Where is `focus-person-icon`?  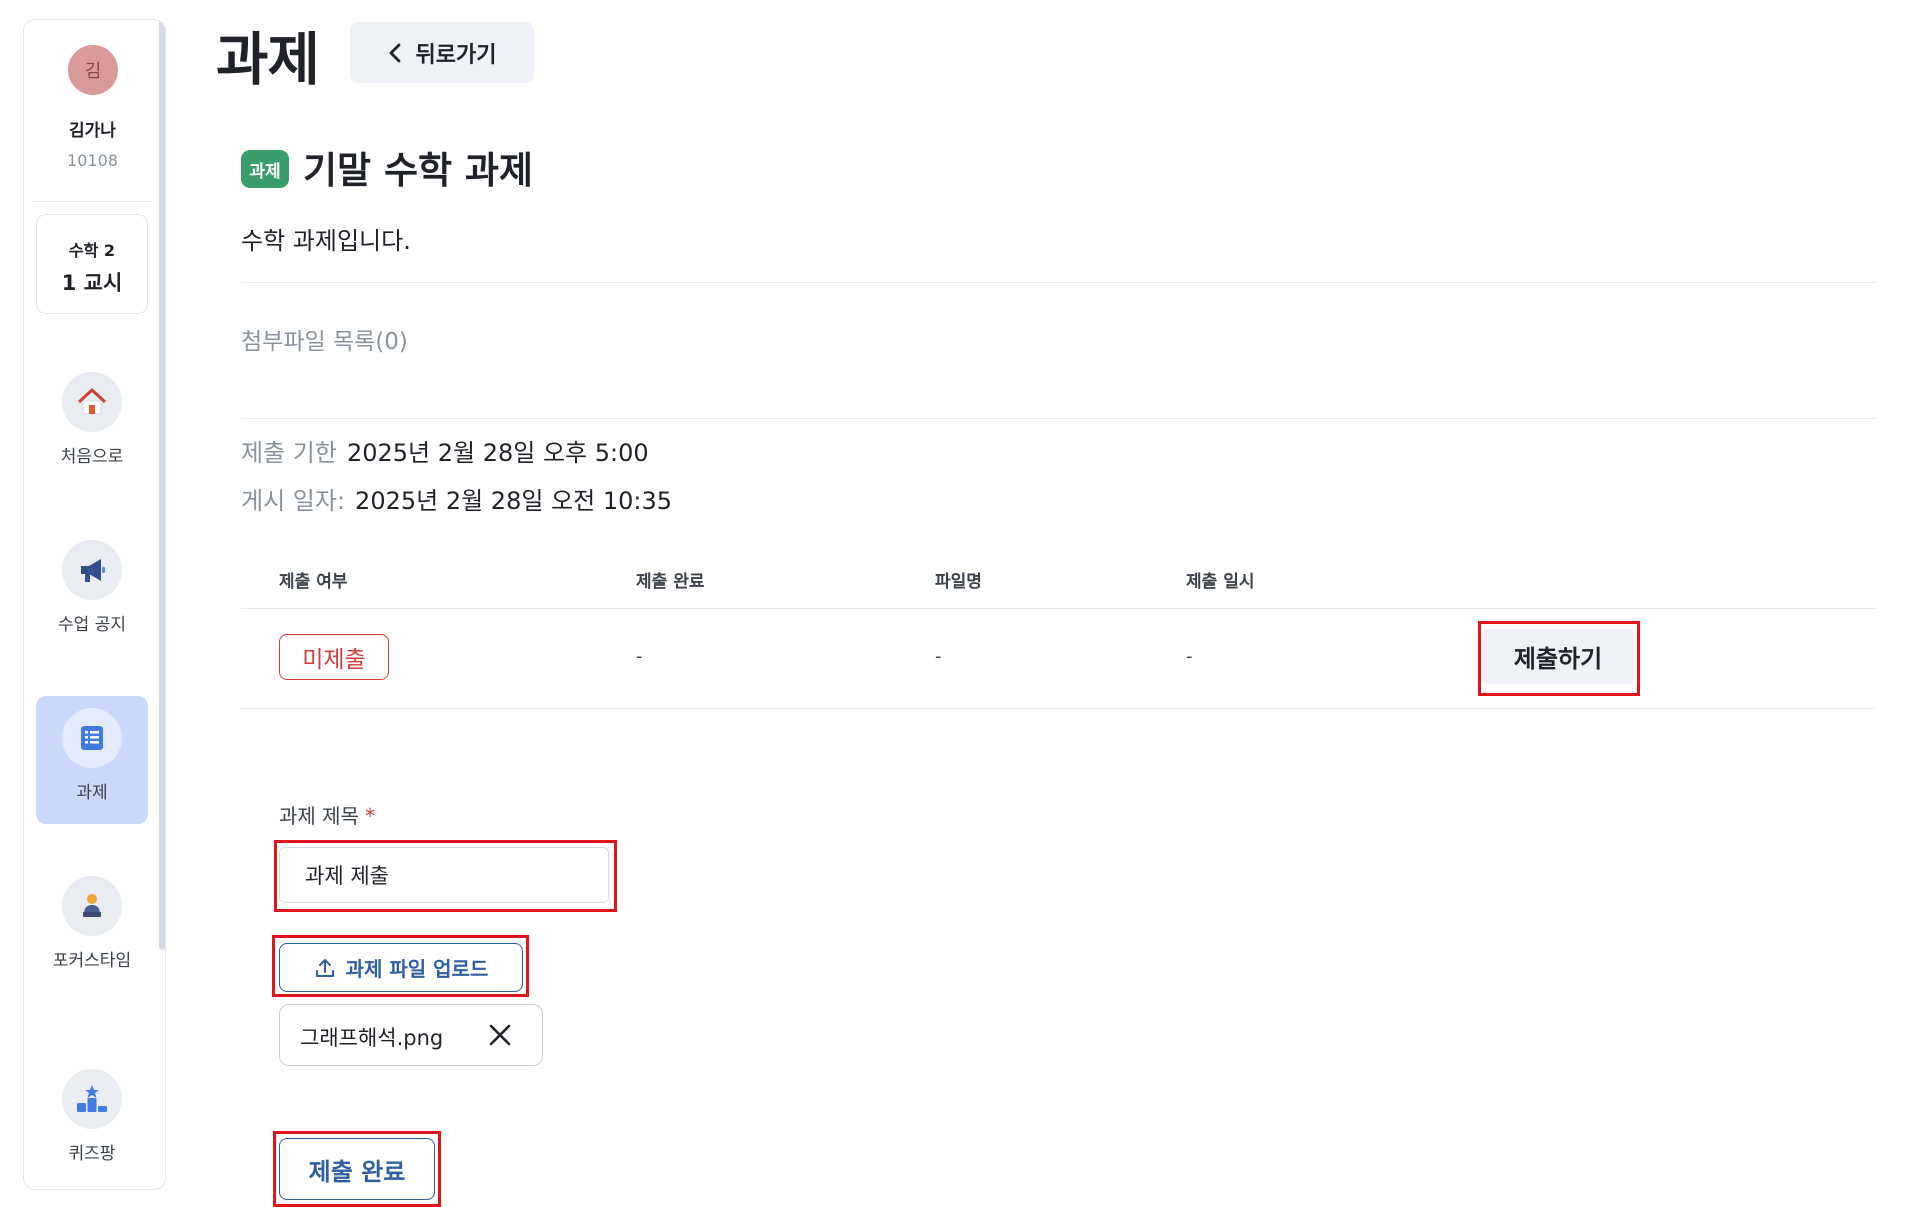
focus-person-icon is located at coordinates (92, 906).